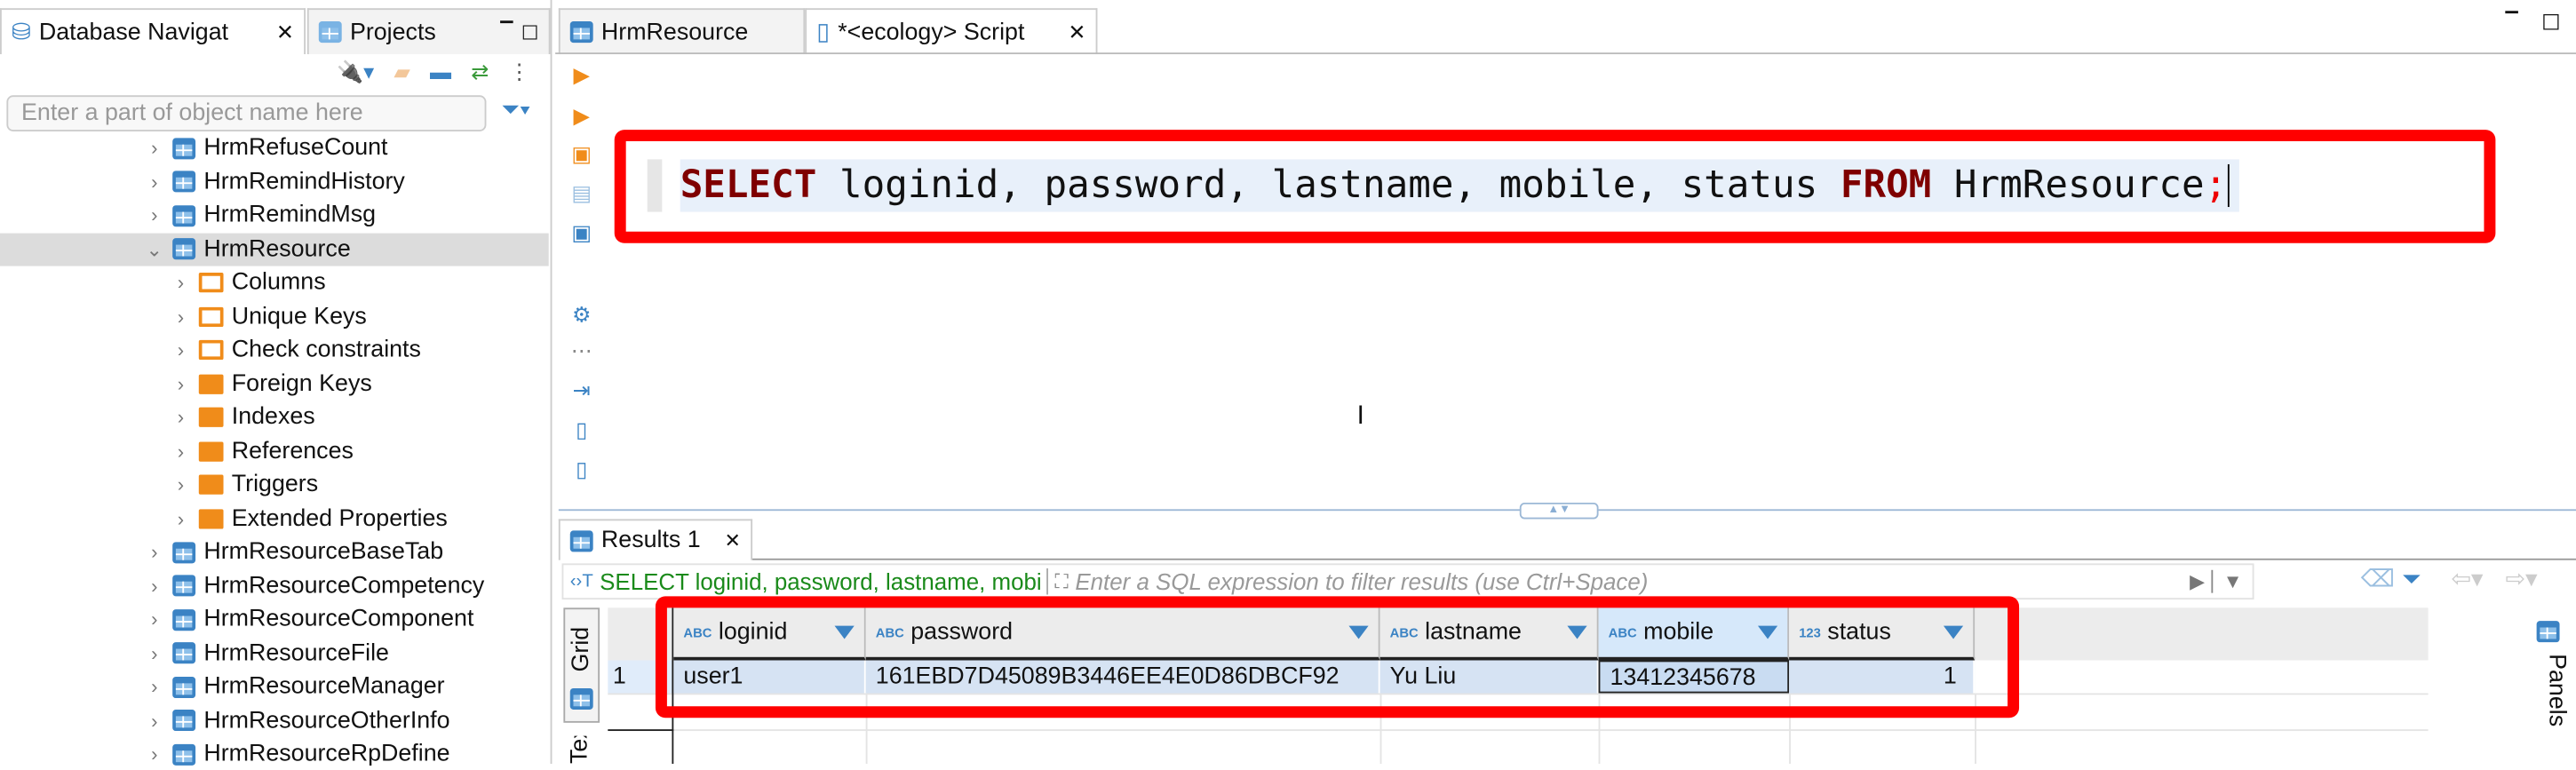 Image resolution: width=2576 pixels, height=770 pixels. Describe the element at coordinates (275, 182) in the screenshot. I see `tree-item: › HrmRemindHistory` at that location.